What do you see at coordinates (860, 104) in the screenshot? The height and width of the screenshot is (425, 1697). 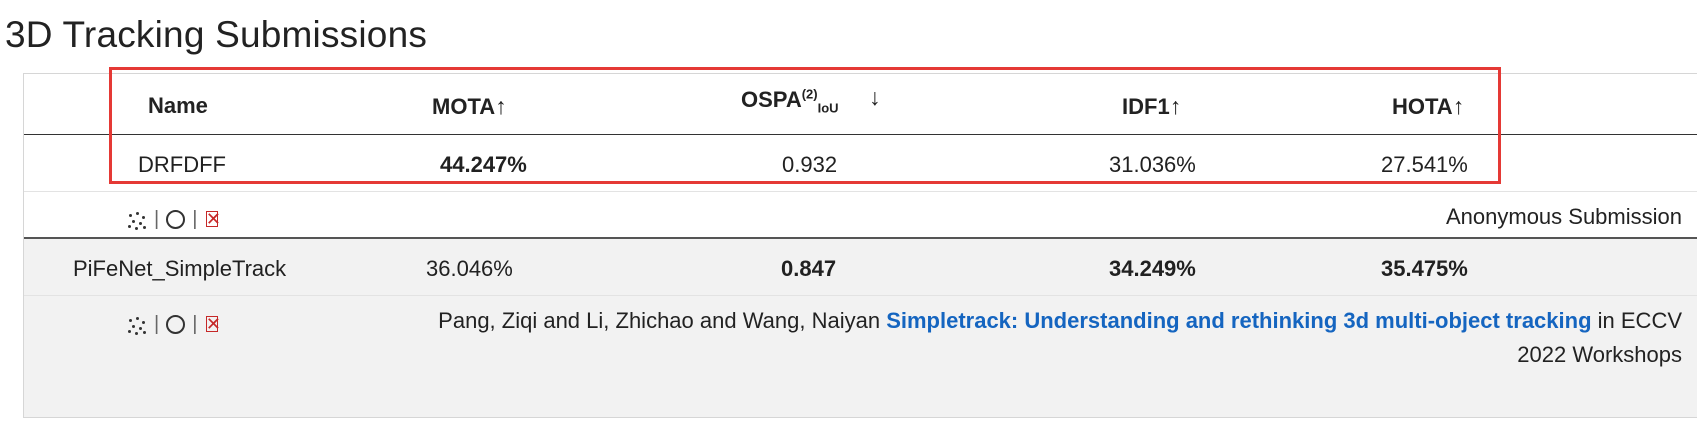 I see `table-header: Name MOTA↑ OSPA(2)IoU ↓ IDF1↑ HOTA↑` at bounding box center [860, 104].